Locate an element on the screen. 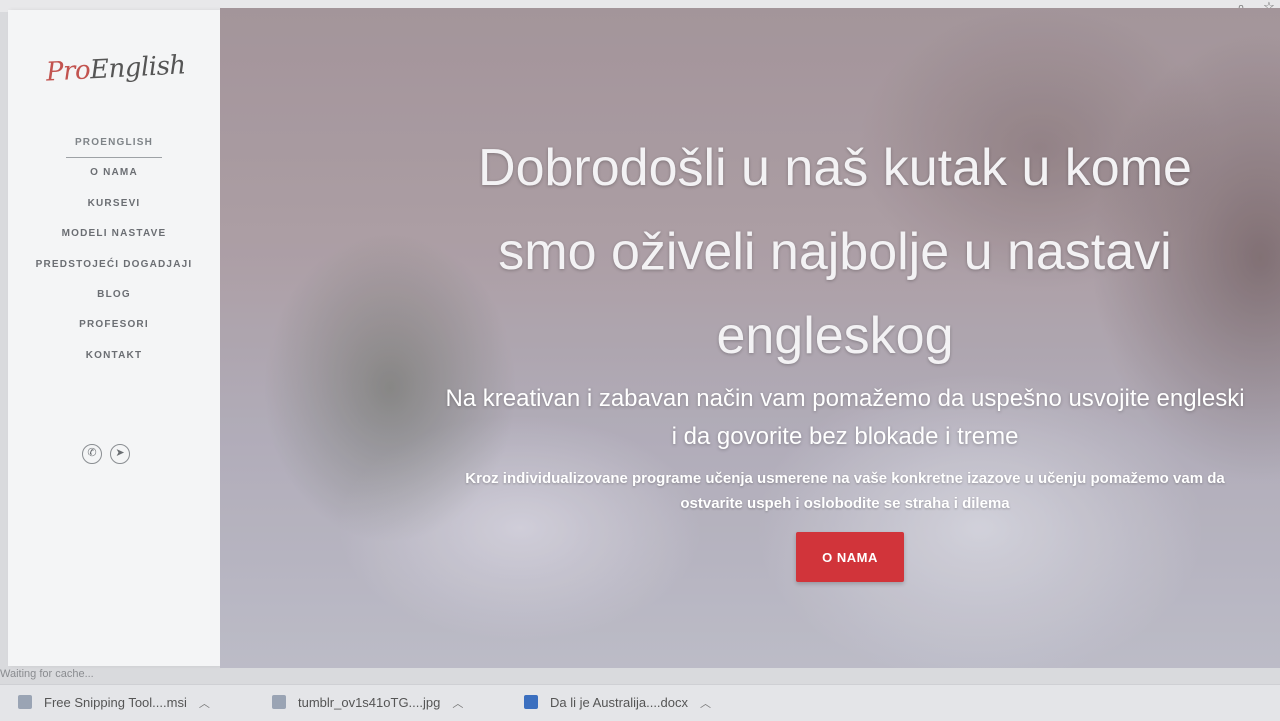 The image size is (1280, 721). word-document-icon is located at coordinates (531, 702).